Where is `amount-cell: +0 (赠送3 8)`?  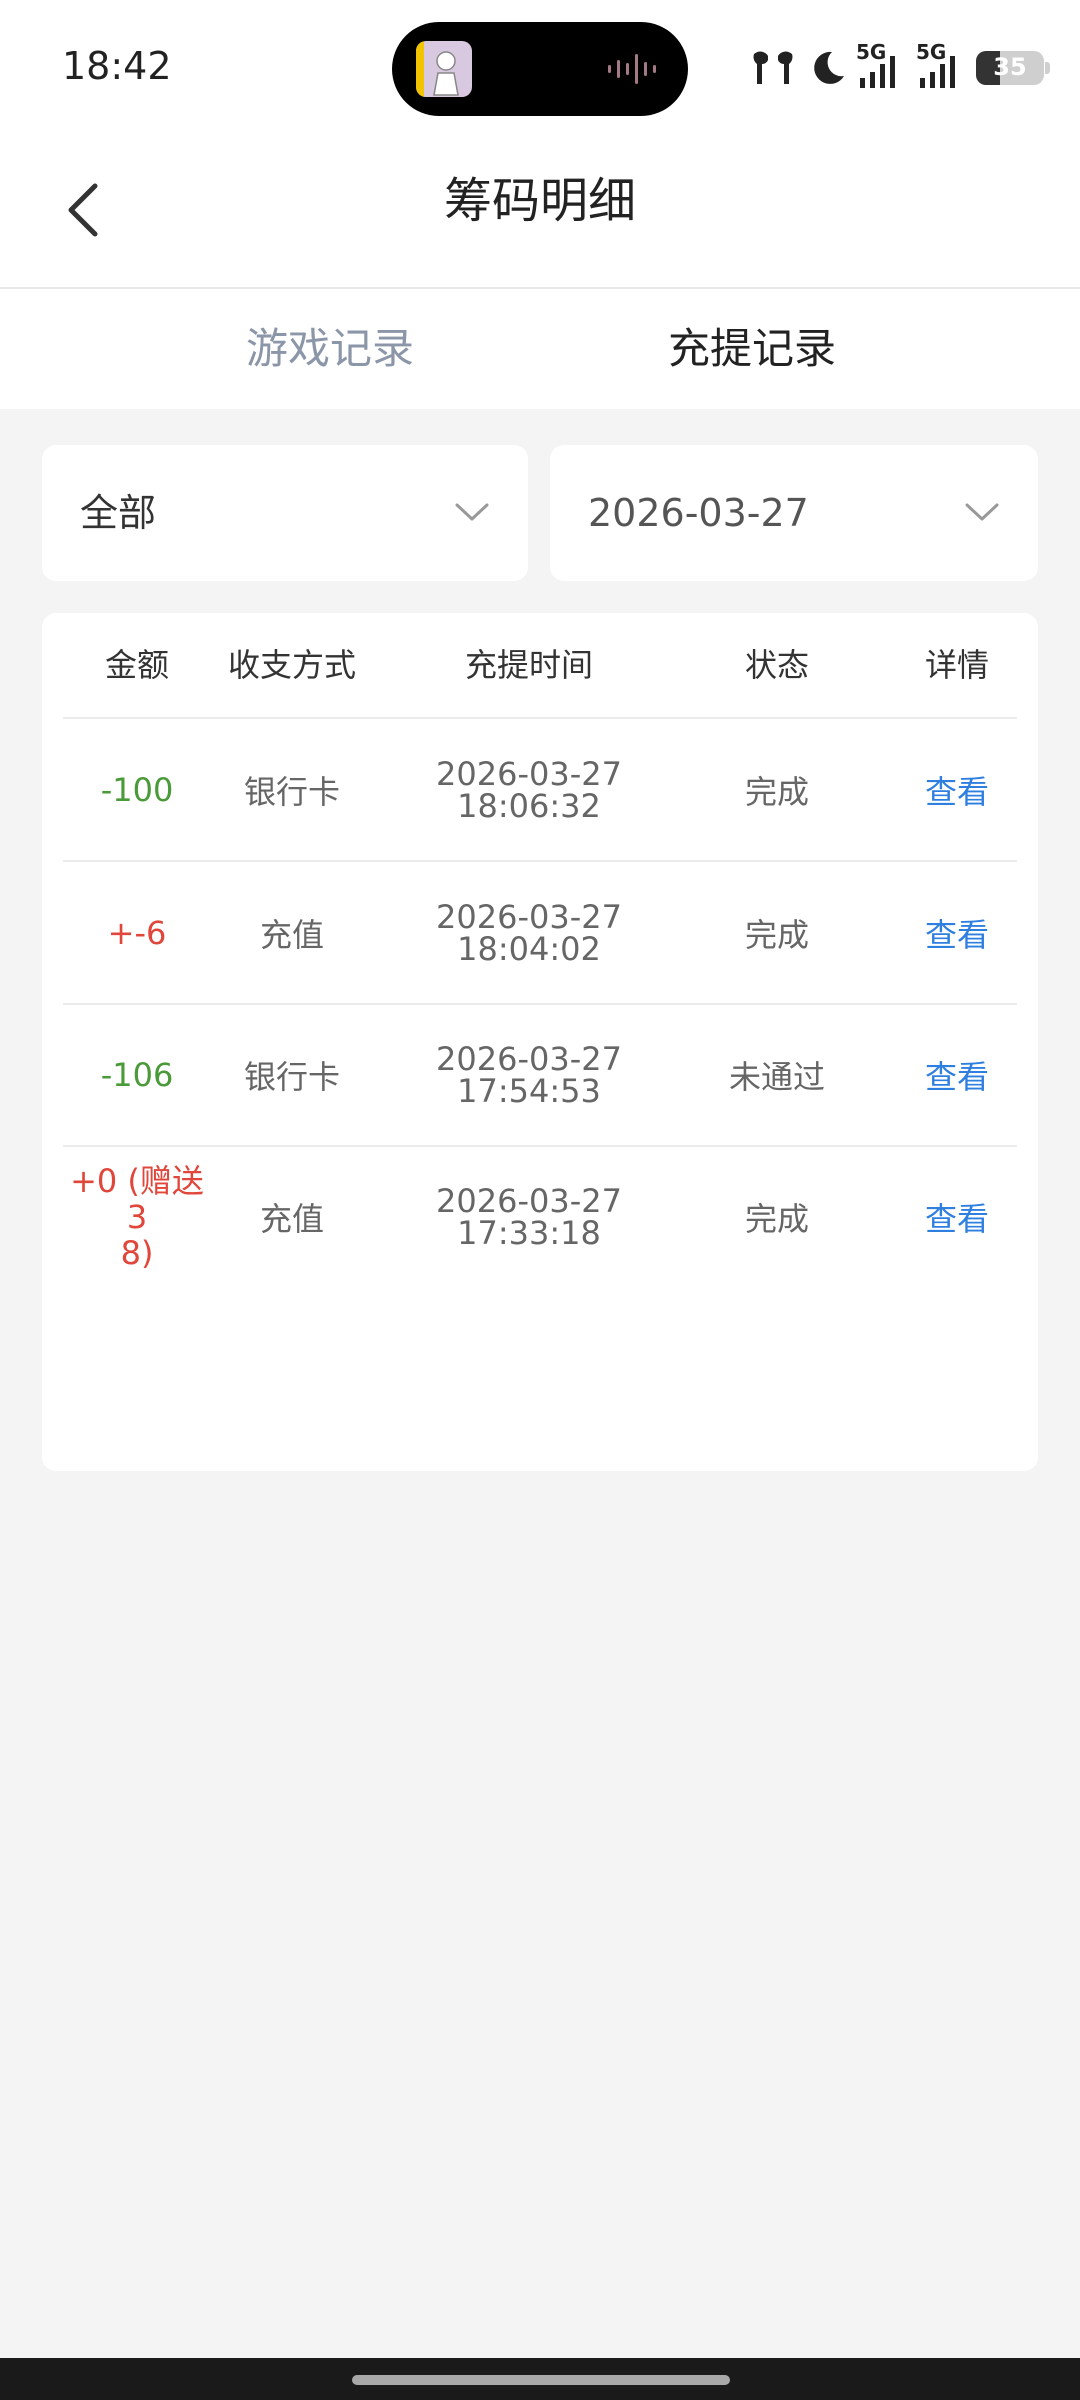
amount-cell: +0 (赠送3 8) is located at coordinates (137, 1217).